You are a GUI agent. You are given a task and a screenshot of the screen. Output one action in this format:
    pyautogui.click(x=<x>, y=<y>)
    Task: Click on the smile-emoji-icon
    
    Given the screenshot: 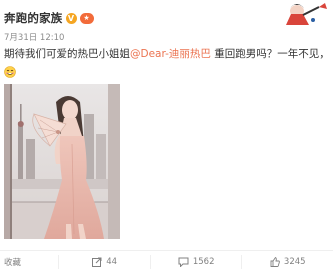 What is the action you would take?
    pyautogui.click(x=10, y=72)
    